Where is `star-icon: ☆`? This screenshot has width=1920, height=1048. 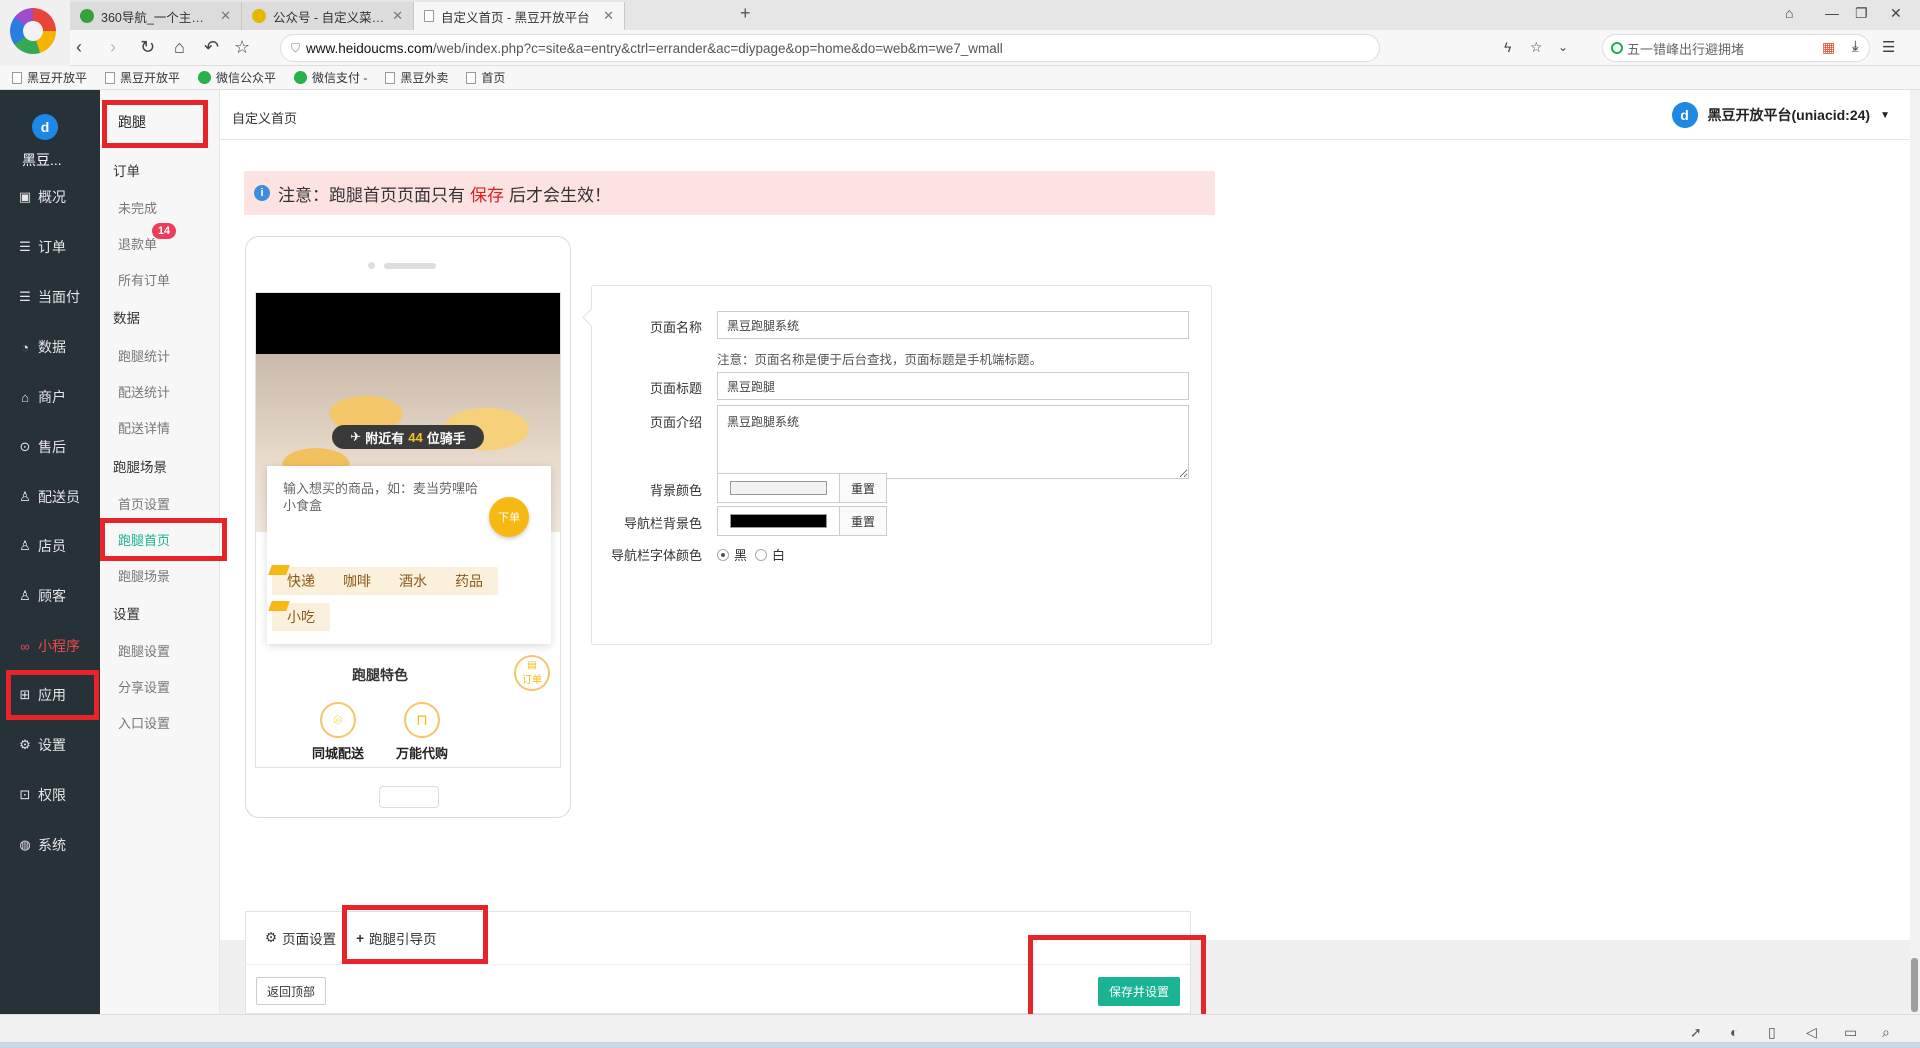
star-icon: ☆ is located at coordinates (242, 47).